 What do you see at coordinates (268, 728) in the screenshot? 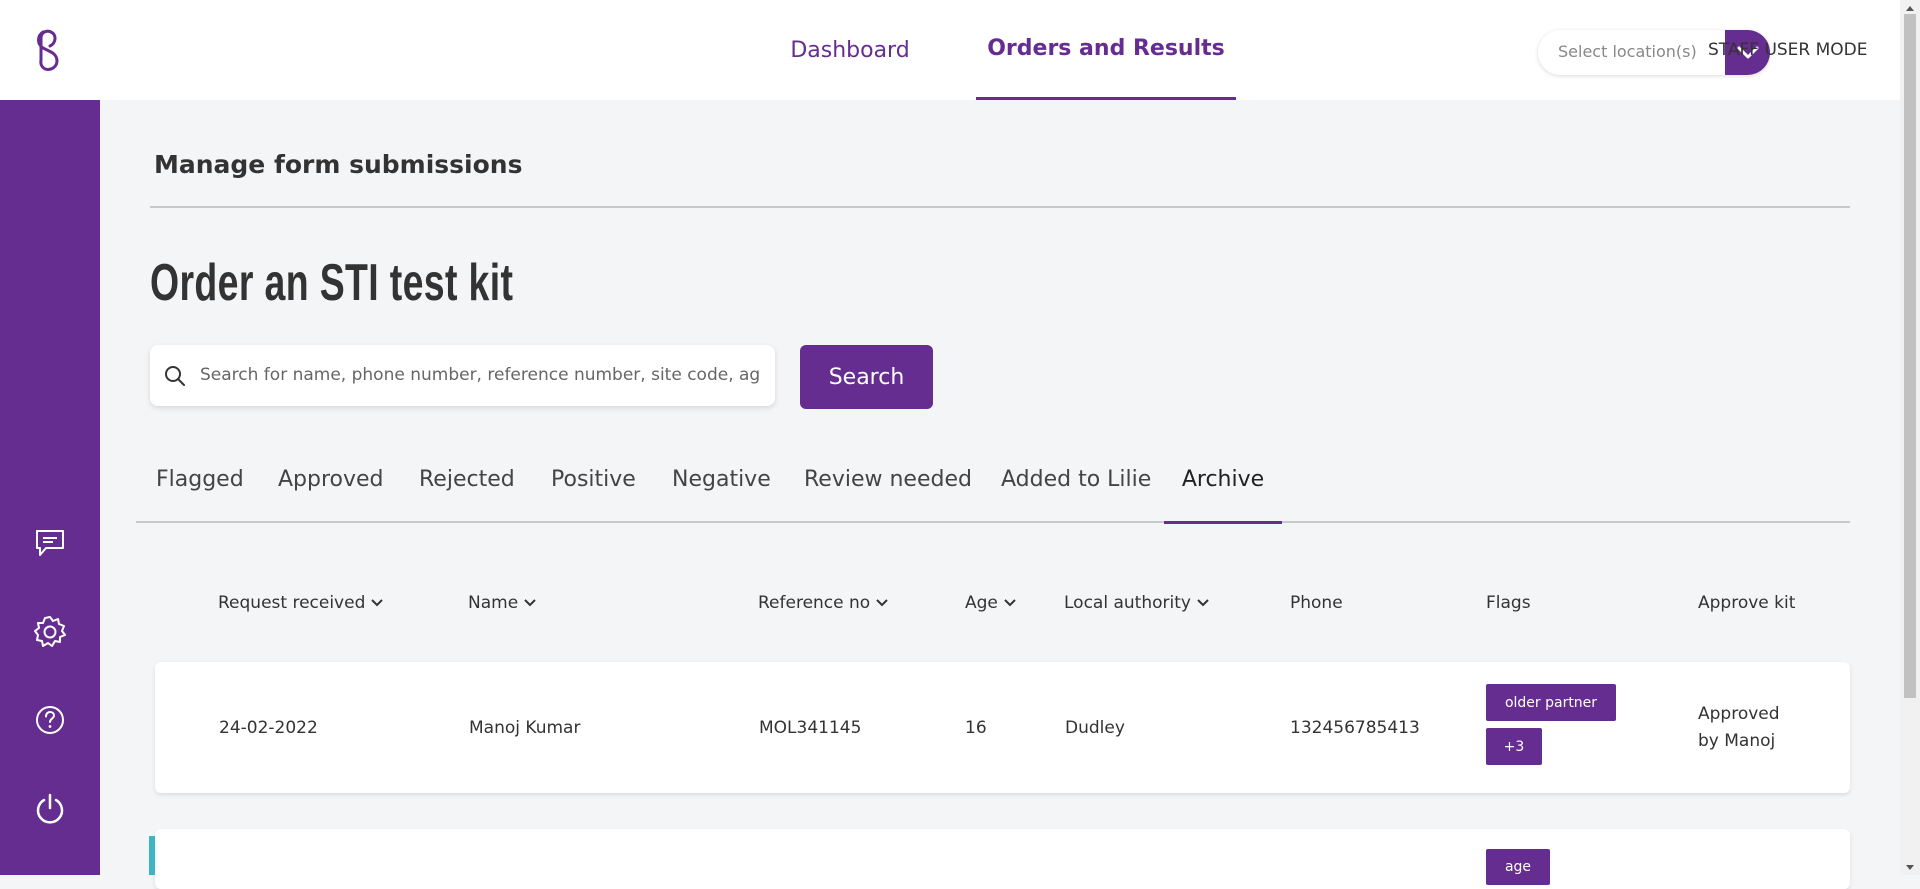
I see `cell-request-received: 24-02-2022` at bounding box center [268, 728].